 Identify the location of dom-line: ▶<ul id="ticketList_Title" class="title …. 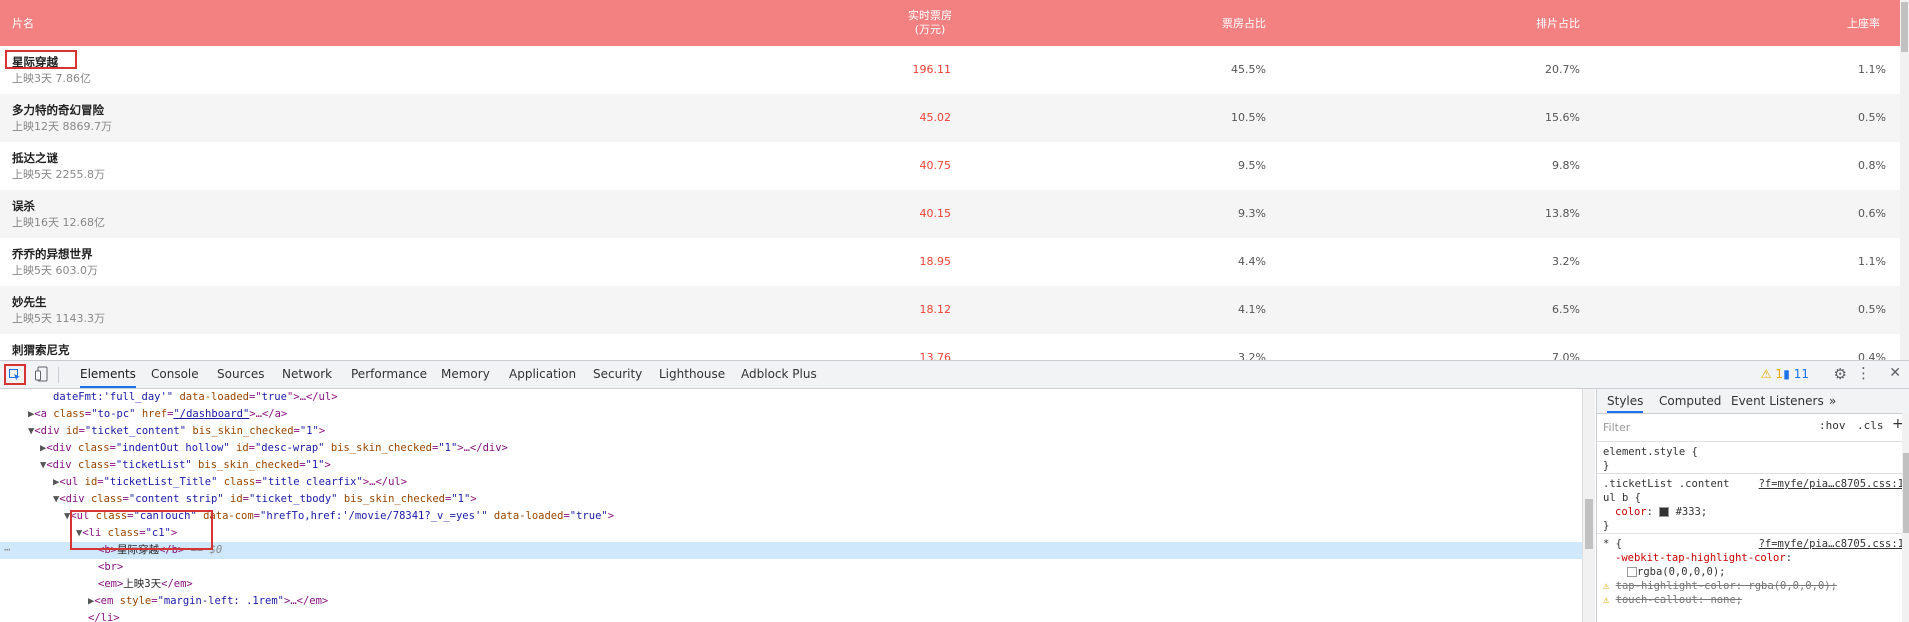
(791, 482).